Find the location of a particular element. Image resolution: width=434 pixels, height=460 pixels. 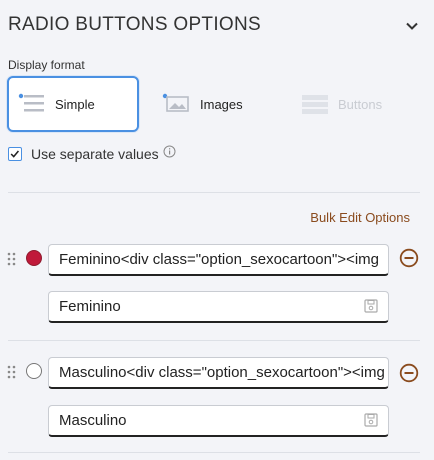

checkmark-icon is located at coordinates (15, 154).